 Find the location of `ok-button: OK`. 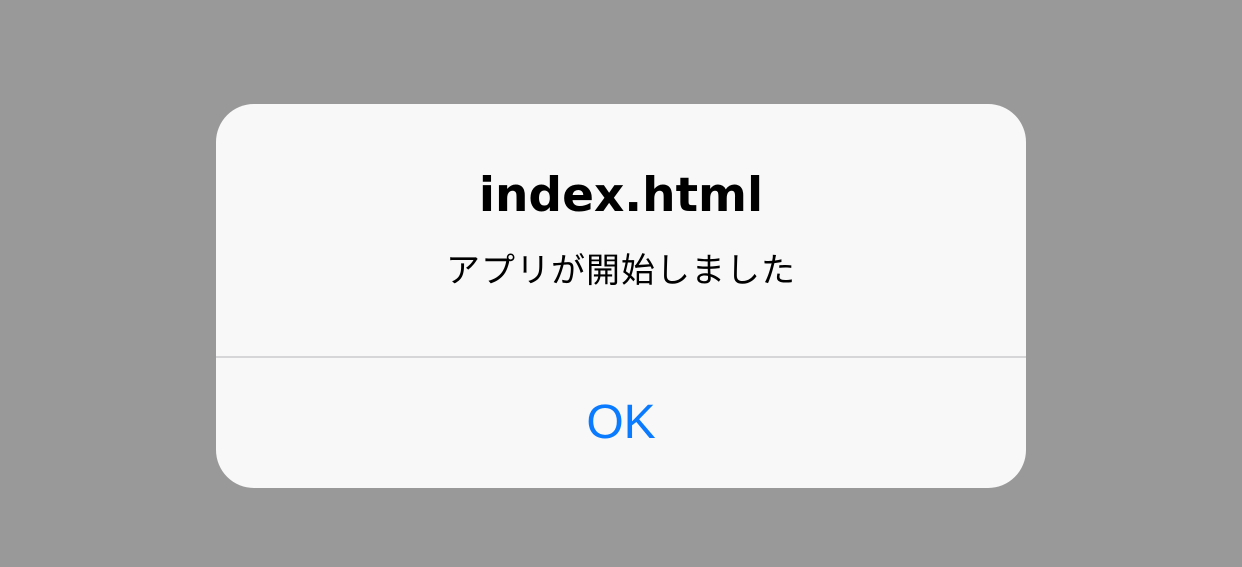

ok-button: OK is located at coordinates (621, 423).